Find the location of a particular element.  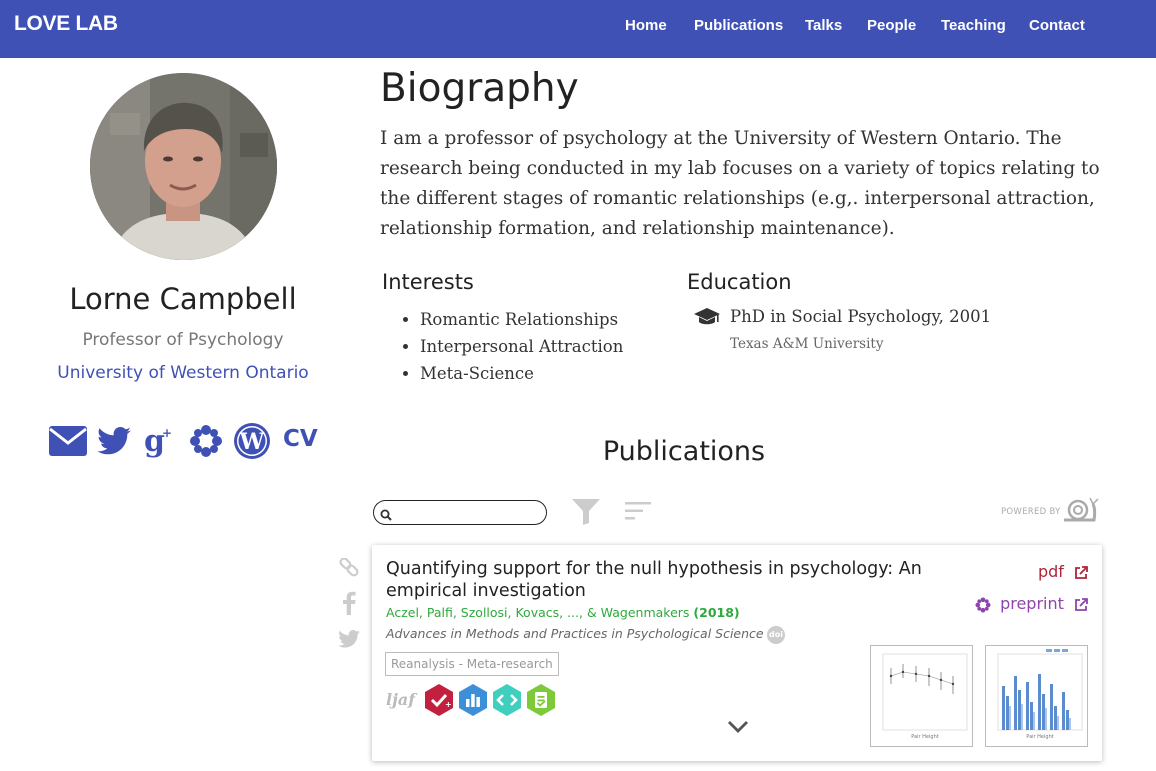

twitter-icon is located at coordinates (114, 441).